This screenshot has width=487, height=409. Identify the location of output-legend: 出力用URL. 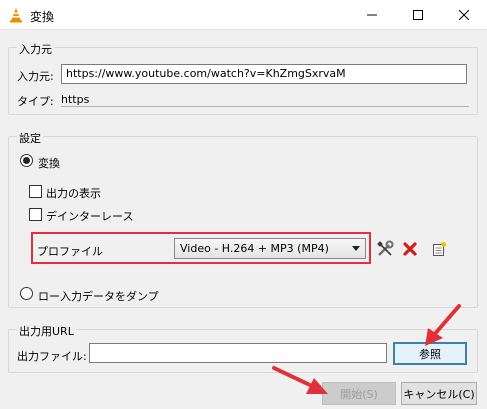
(46, 331).